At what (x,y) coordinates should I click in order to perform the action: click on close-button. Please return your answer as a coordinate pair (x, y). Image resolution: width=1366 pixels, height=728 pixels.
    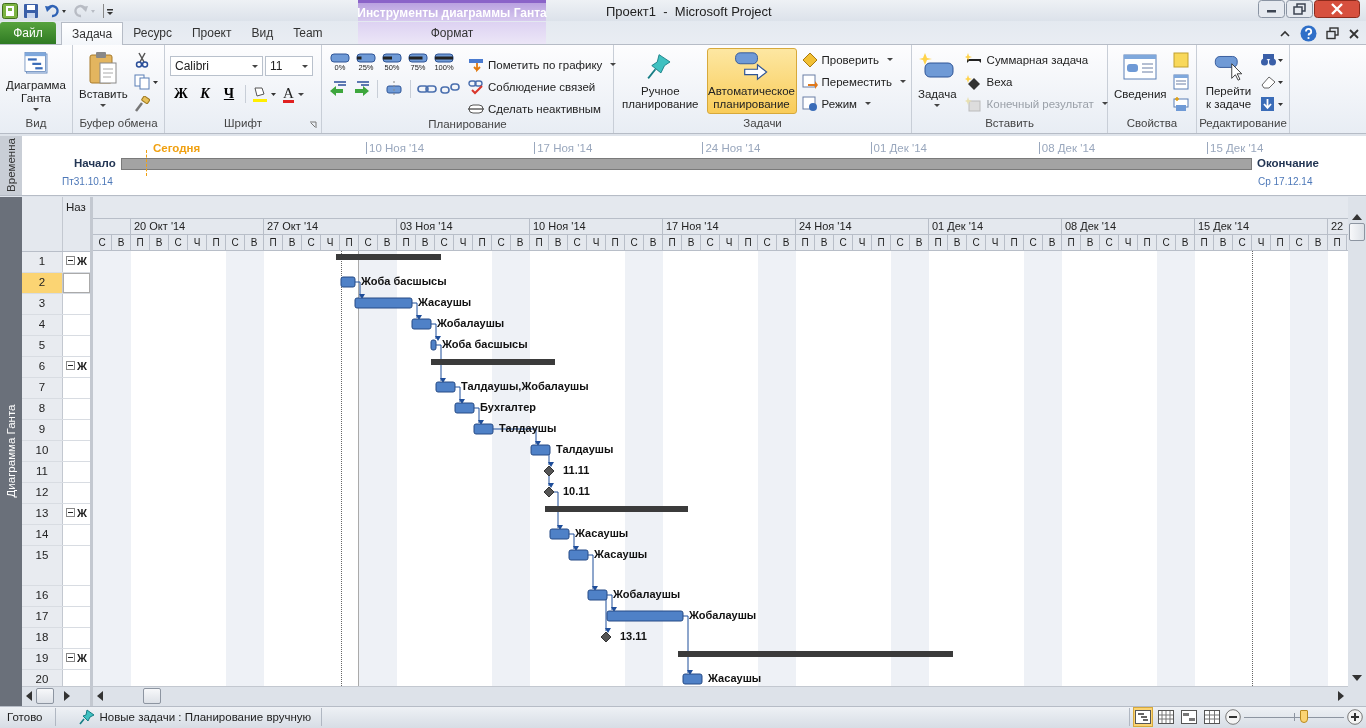
    Looking at the image, I should click on (1337, 9).